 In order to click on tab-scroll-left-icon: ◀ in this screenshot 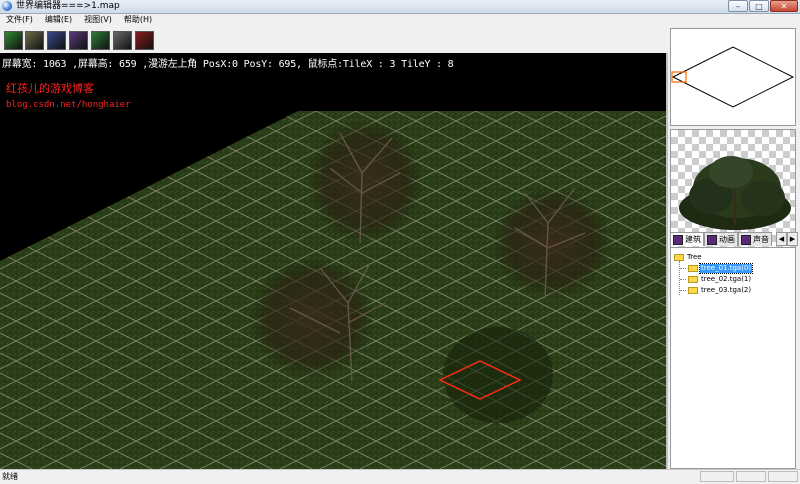, I will do `click(781, 239)`.